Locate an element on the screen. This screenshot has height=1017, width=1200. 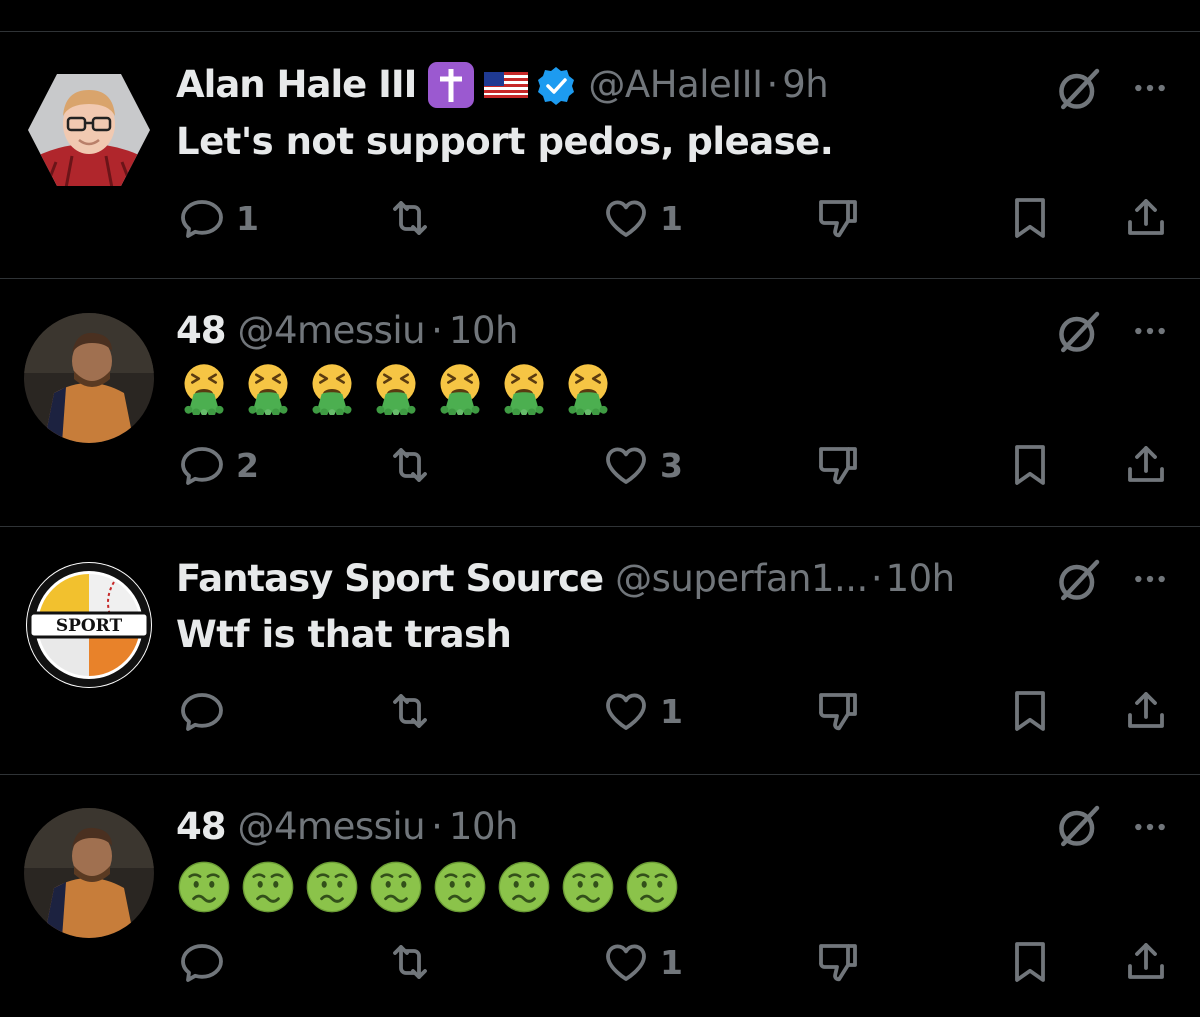
post-text: Wtf is that trash is located at coordinates (344, 634).